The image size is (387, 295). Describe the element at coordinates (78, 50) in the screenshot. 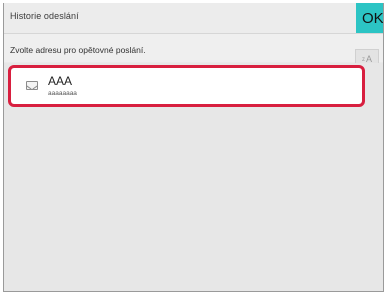

I see `instruction-text: Zvolte adresu pro opětovné poslání.` at that location.